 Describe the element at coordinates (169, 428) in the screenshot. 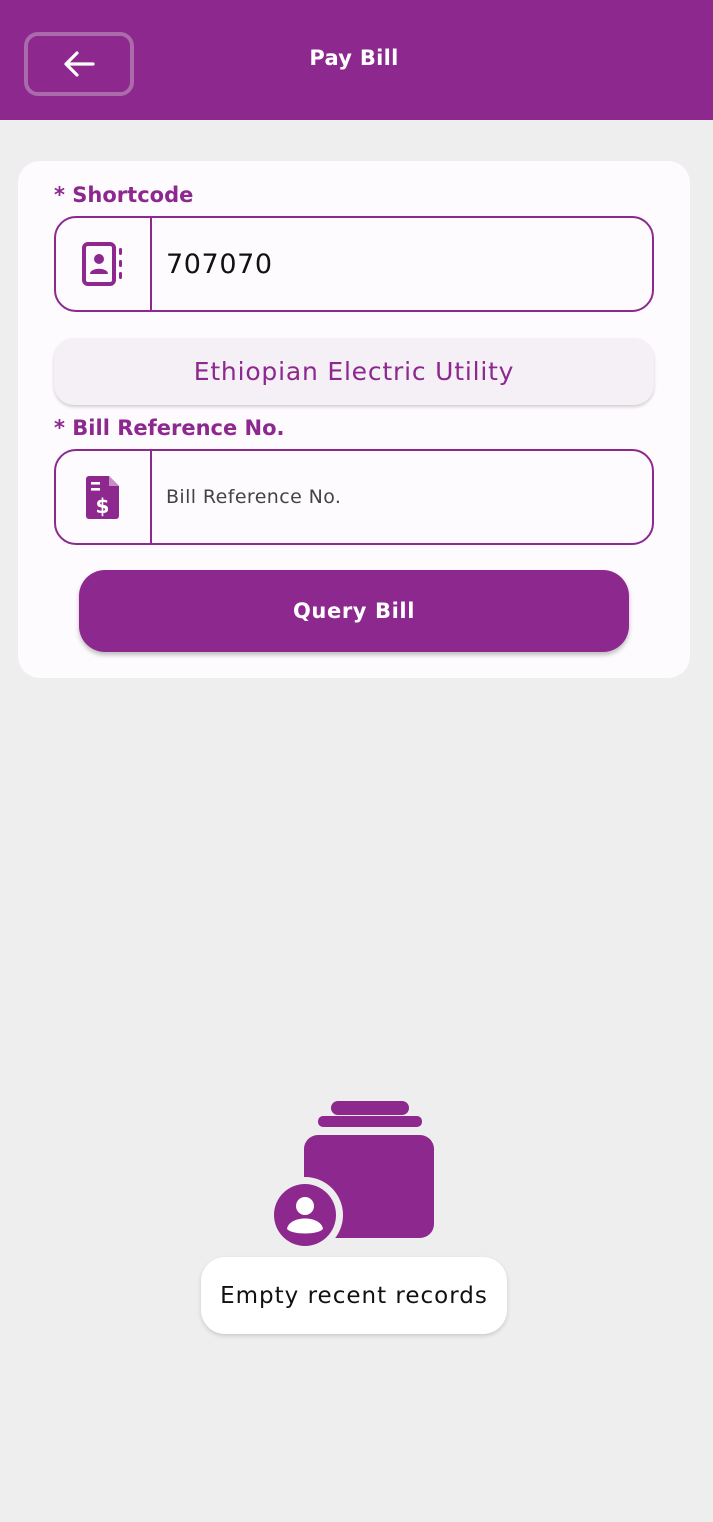

I see `bill-reference-label: * Bill Reference No.` at that location.